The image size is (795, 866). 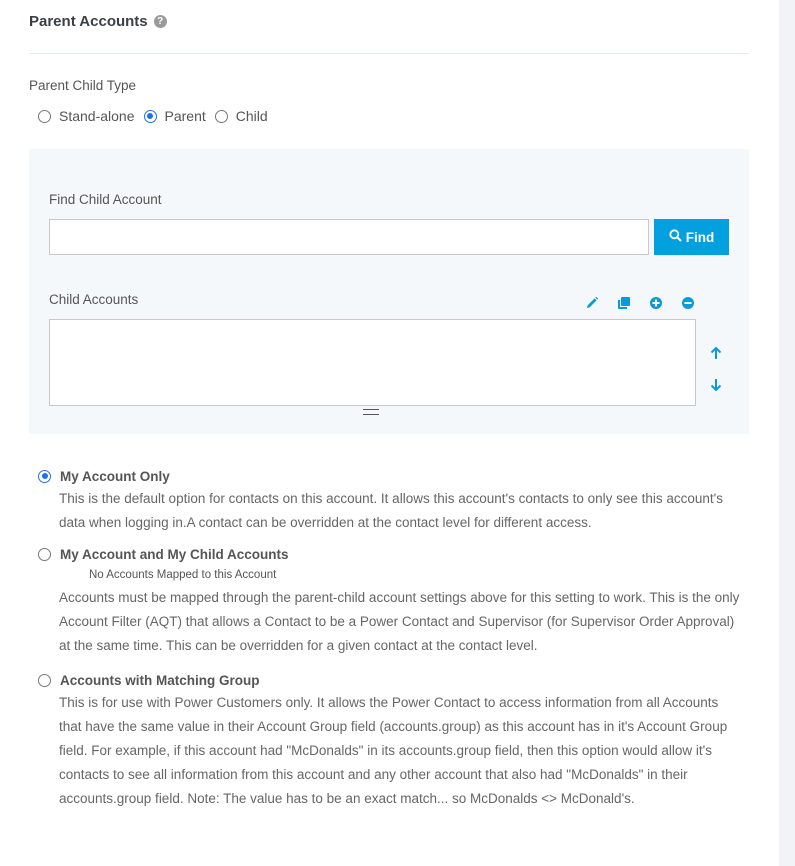 I want to click on radio-stand-alone: Stand-alone, so click(x=86, y=116).